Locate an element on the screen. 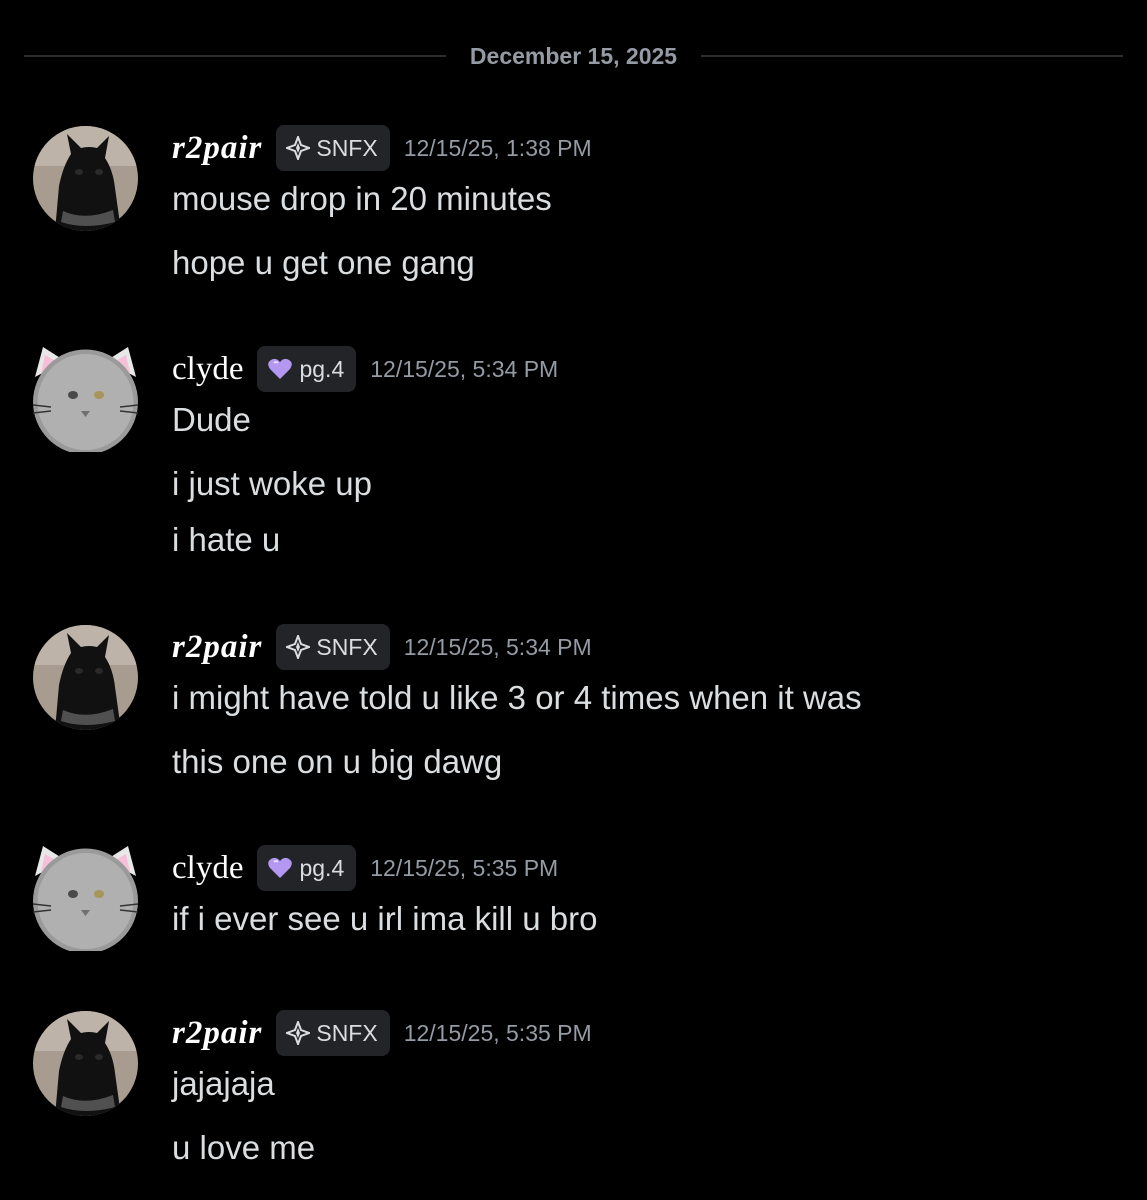 This screenshot has height=1200, width=1147. message-text: i just woke up is located at coordinates (272, 483).